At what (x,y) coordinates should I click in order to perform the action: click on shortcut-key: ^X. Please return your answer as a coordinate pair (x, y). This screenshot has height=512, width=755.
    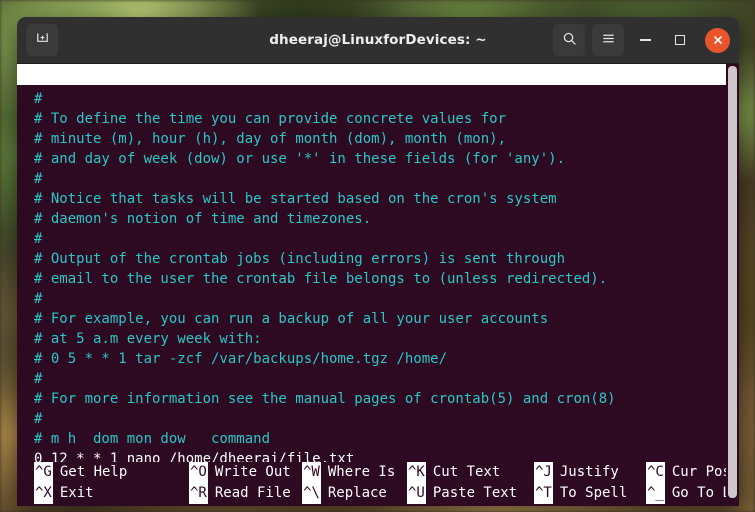
    Looking at the image, I should click on (43, 493).